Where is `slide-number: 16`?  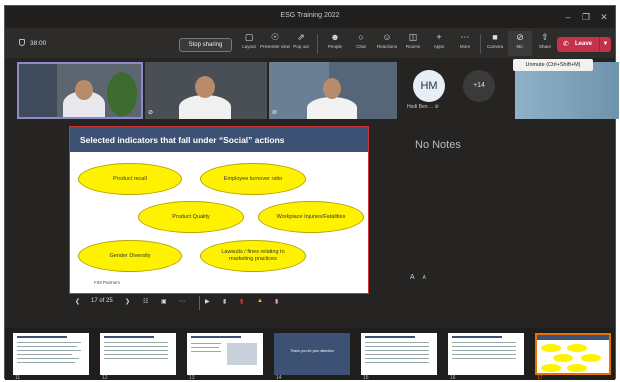
slide-number: 16 is located at coordinates (453, 378).